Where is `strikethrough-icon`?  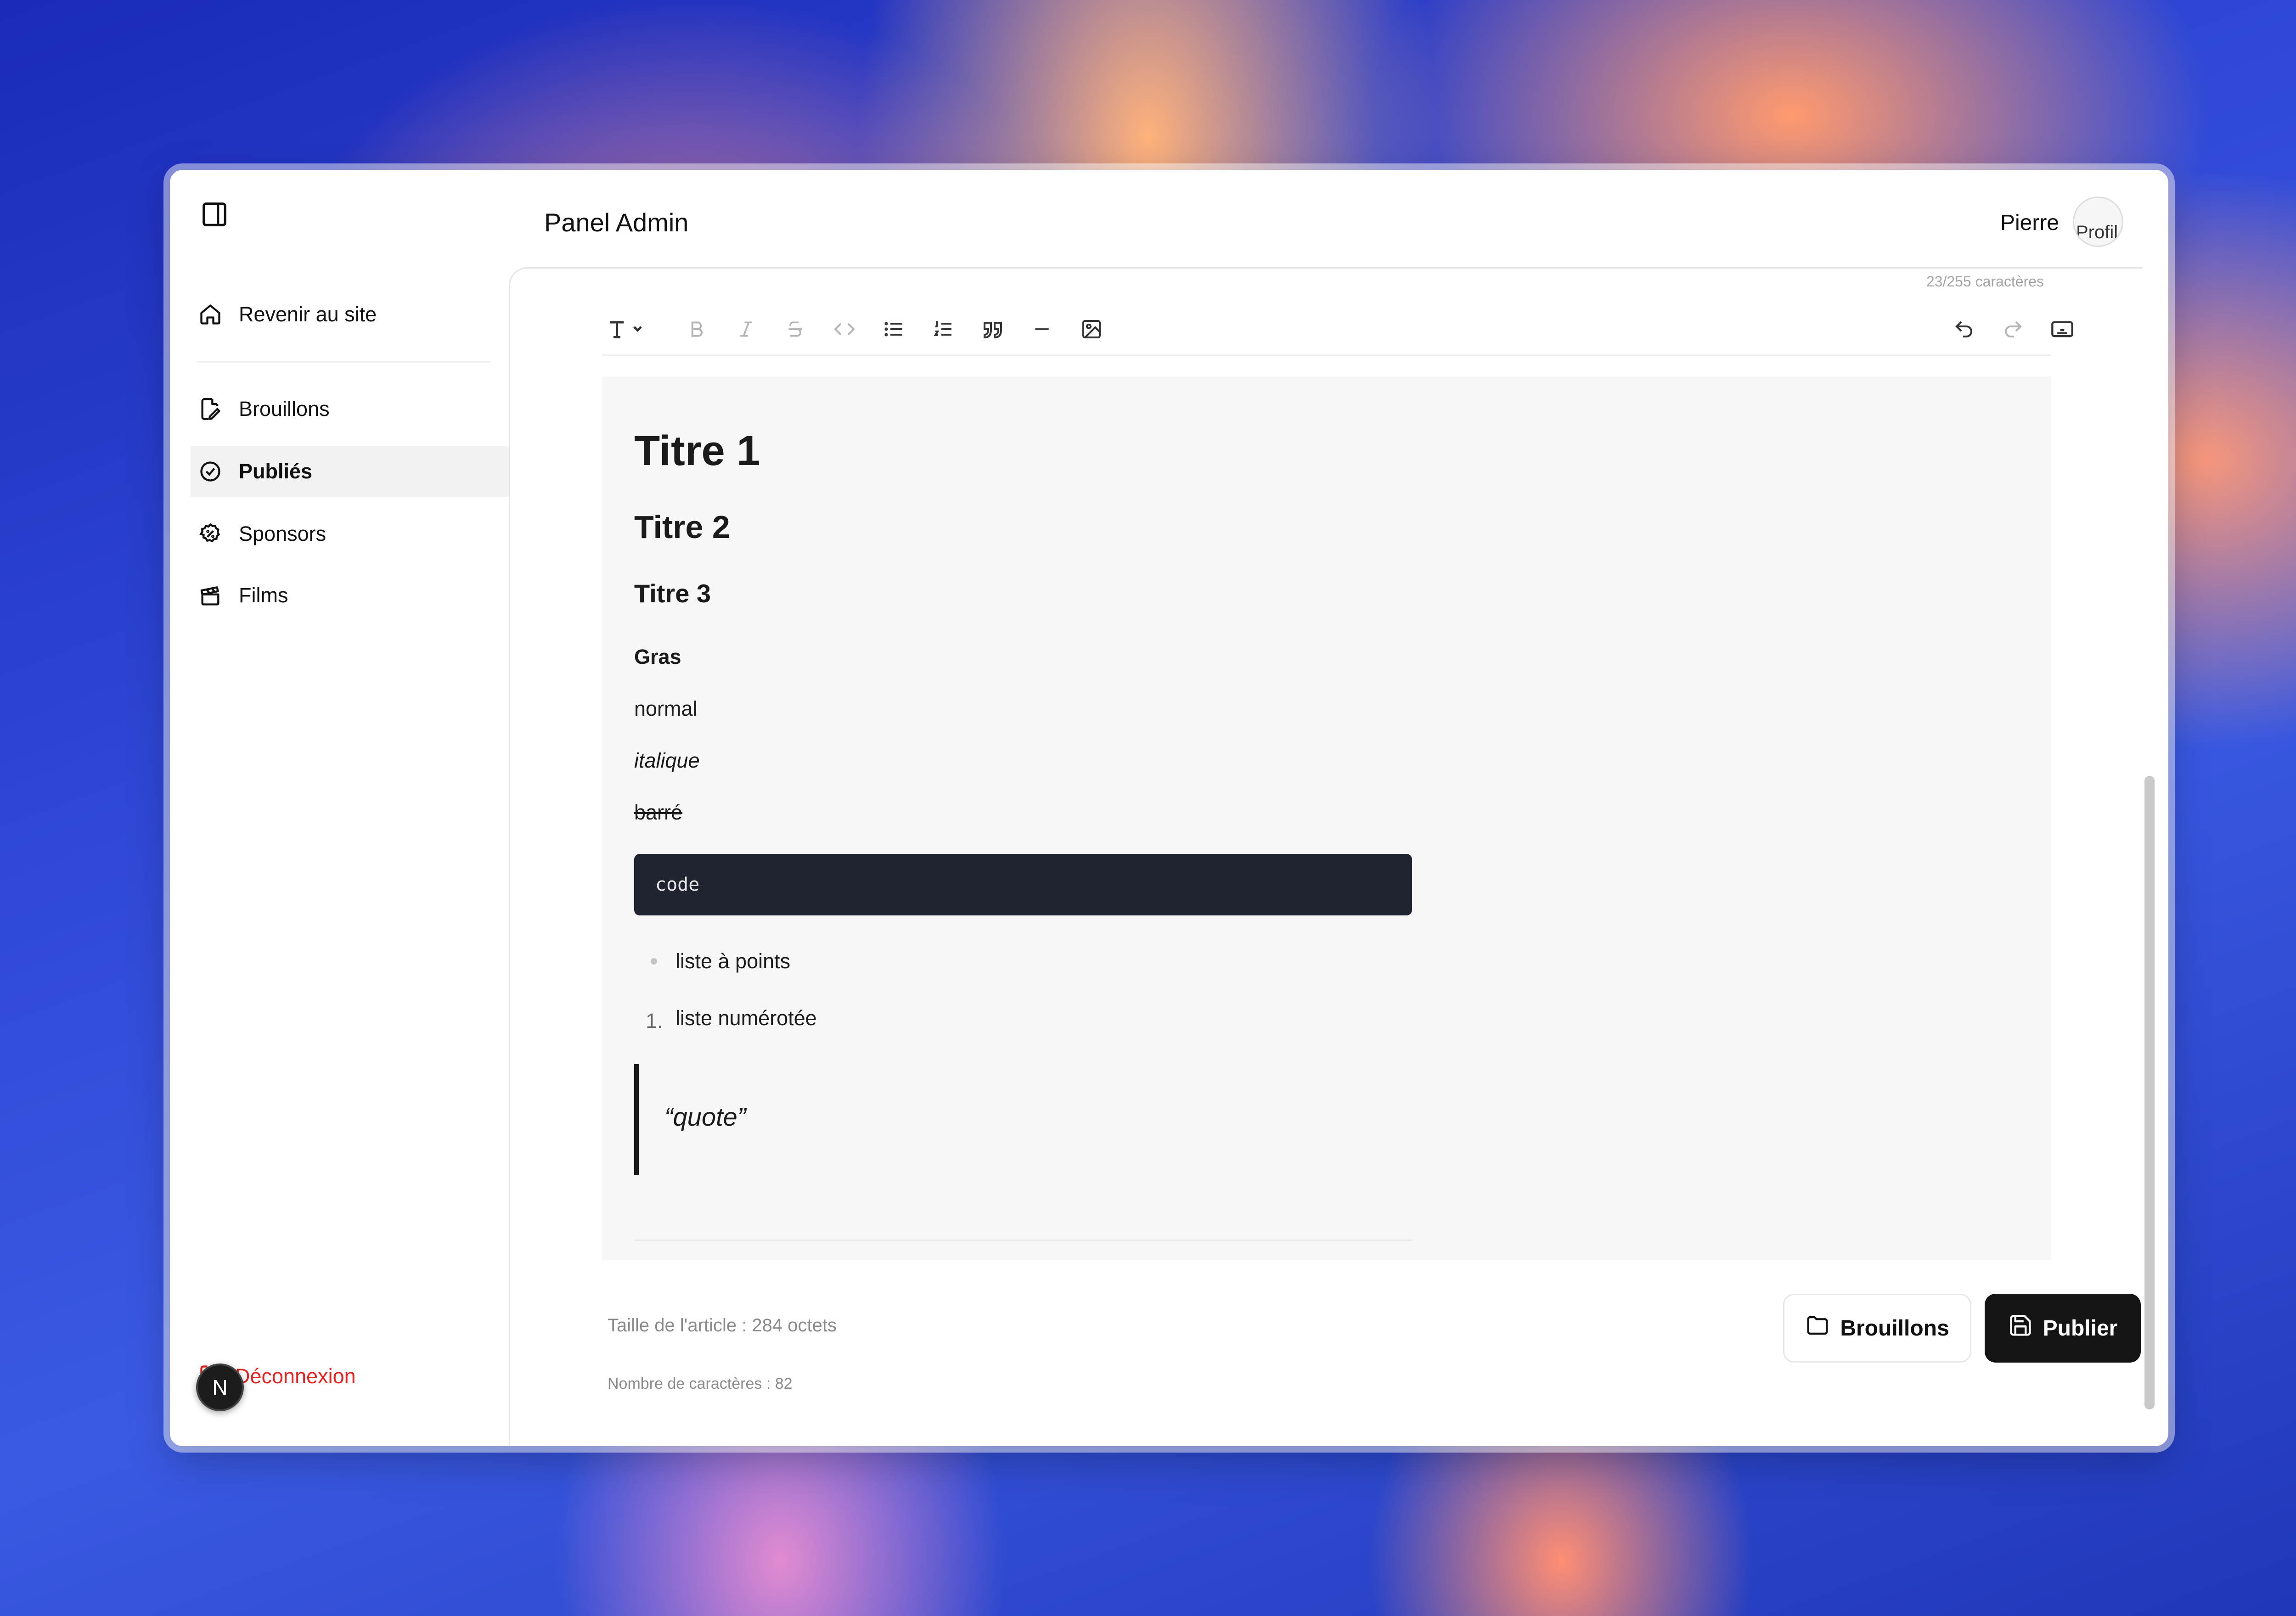
strikethrough-icon is located at coordinates (796, 330).